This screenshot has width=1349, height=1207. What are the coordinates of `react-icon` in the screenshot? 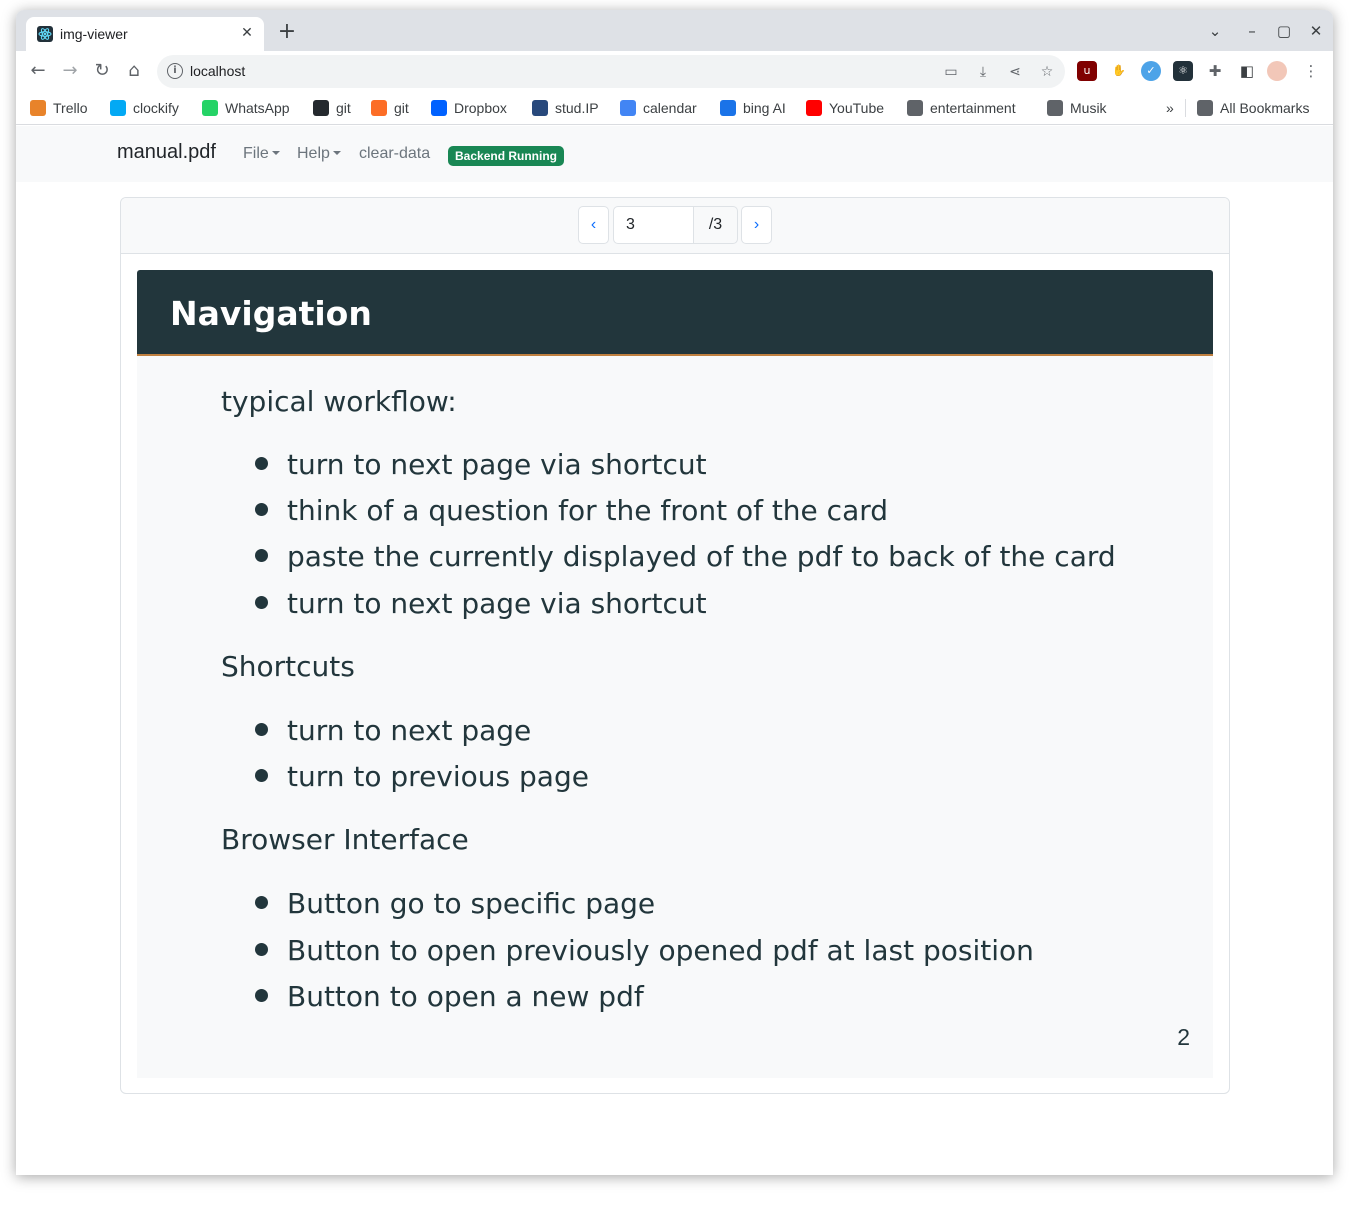 It's located at (45, 34).